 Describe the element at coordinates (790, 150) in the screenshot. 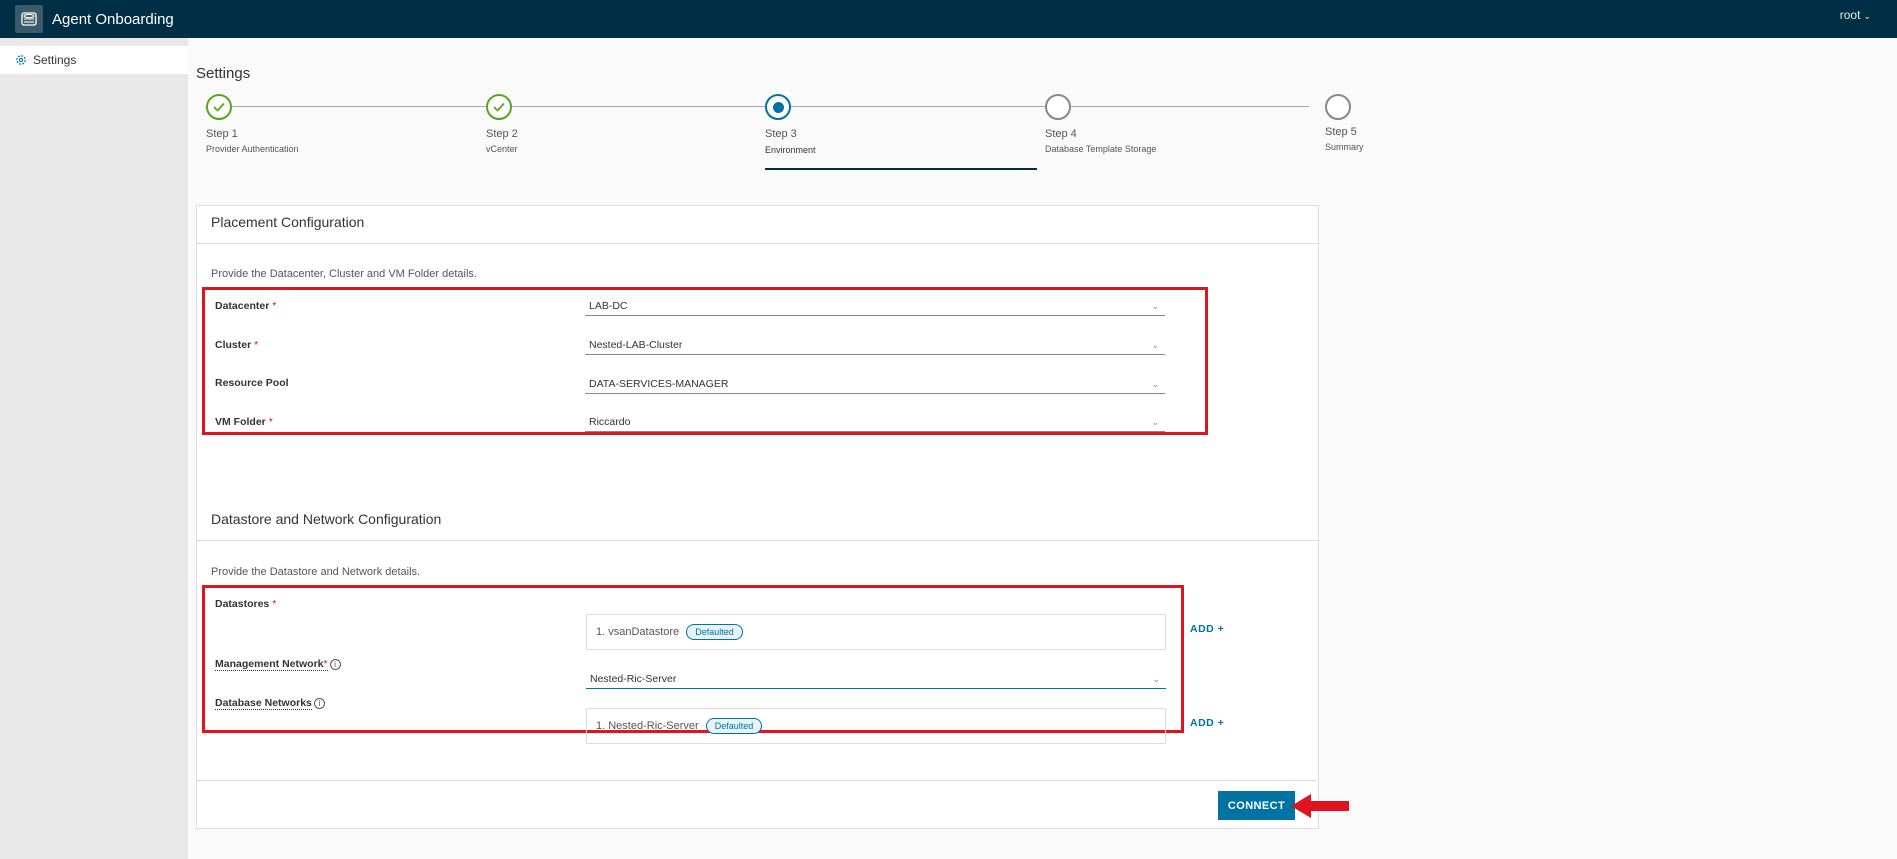

I see `step-3-sub: Environment` at that location.